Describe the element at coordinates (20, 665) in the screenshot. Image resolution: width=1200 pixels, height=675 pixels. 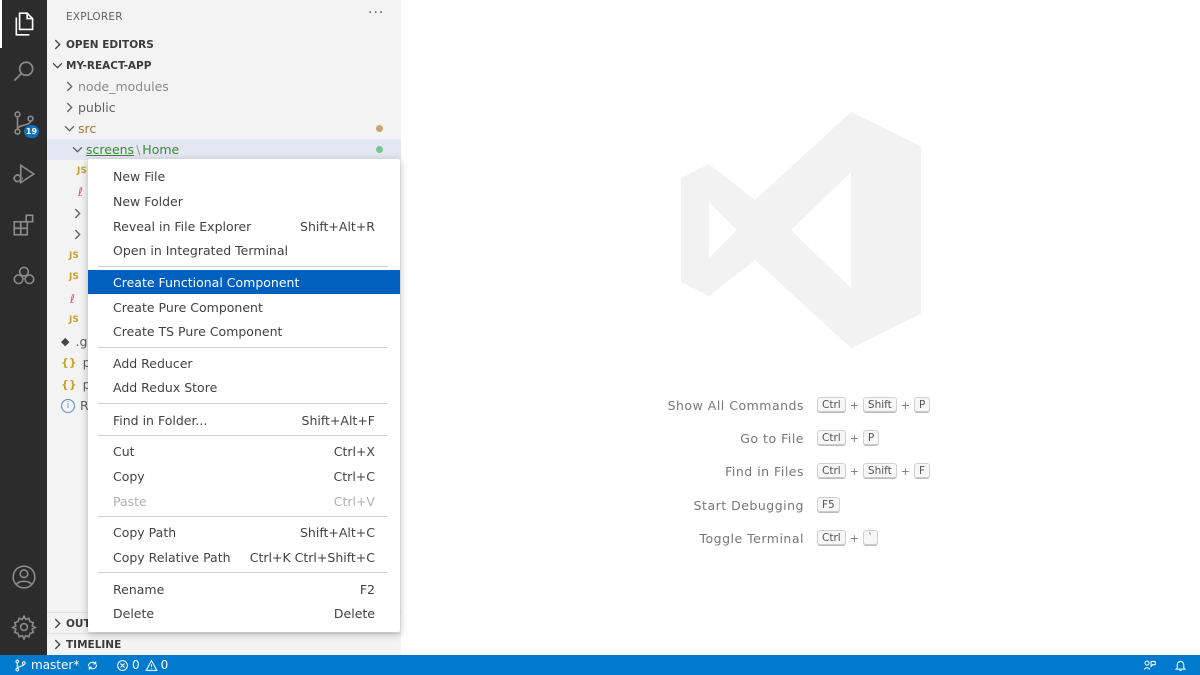
I see `git-branch-icon` at that location.